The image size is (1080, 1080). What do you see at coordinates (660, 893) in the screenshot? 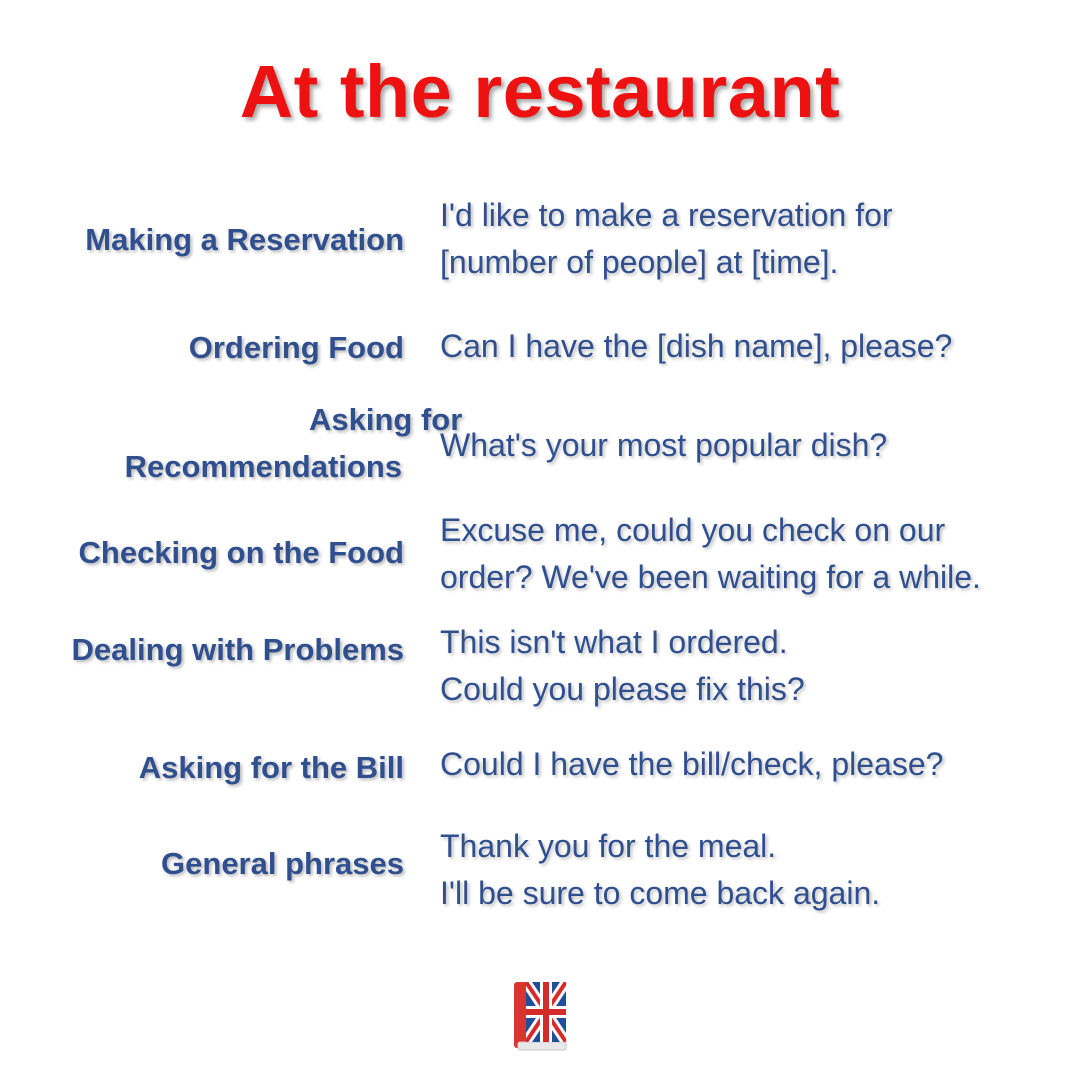
I see `phrase-line: I'll be sure to come back again.` at bounding box center [660, 893].